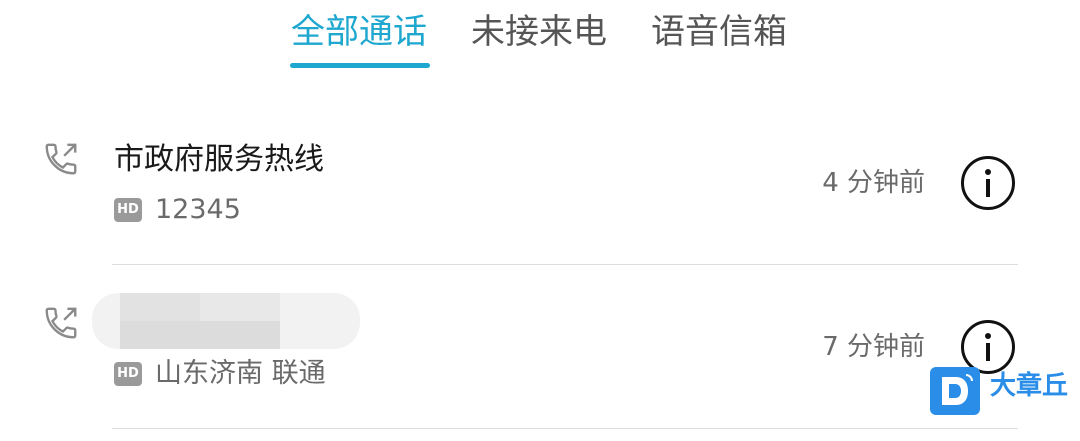 Image resolution: width=1080 pixels, height=441 pixels. What do you see at coordinates (226, 321) in the screenshot?
I see `redacted-contact-name` at bounding box center [226, 321].